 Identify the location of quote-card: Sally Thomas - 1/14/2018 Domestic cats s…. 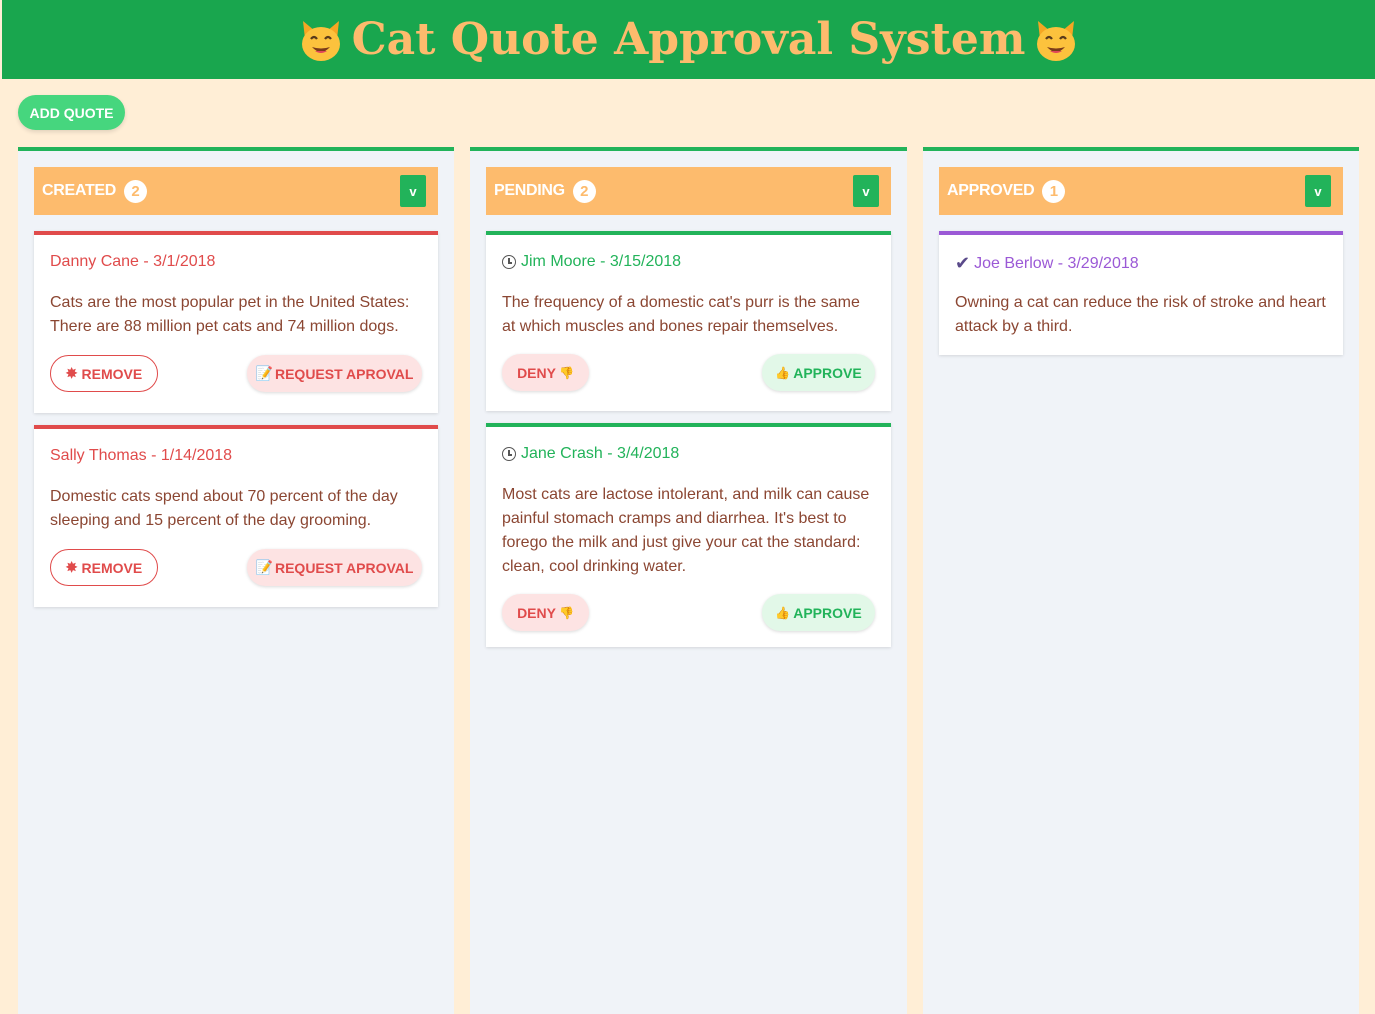
(236, 516).